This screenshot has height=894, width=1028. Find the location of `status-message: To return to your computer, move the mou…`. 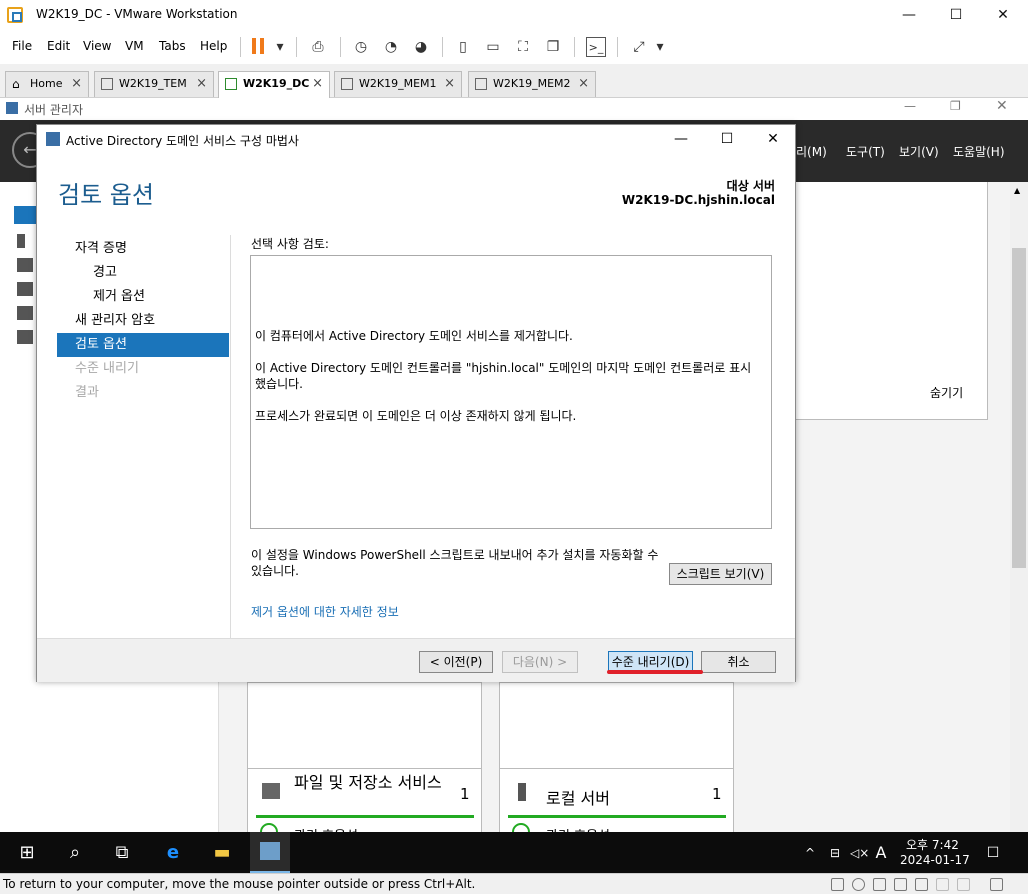

status-message: To return to your computer, move the mou… is located at coordinates (239, 884).